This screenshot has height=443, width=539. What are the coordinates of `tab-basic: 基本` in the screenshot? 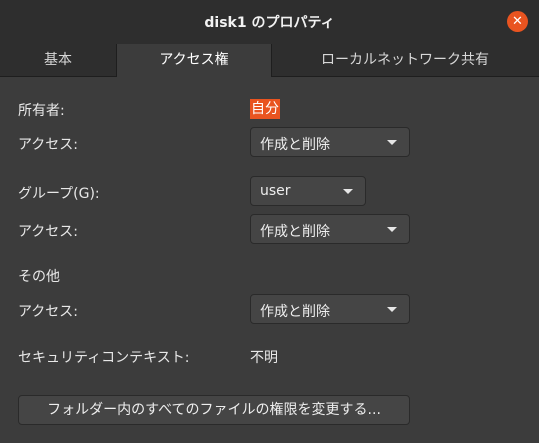 It's located at (58, 60).